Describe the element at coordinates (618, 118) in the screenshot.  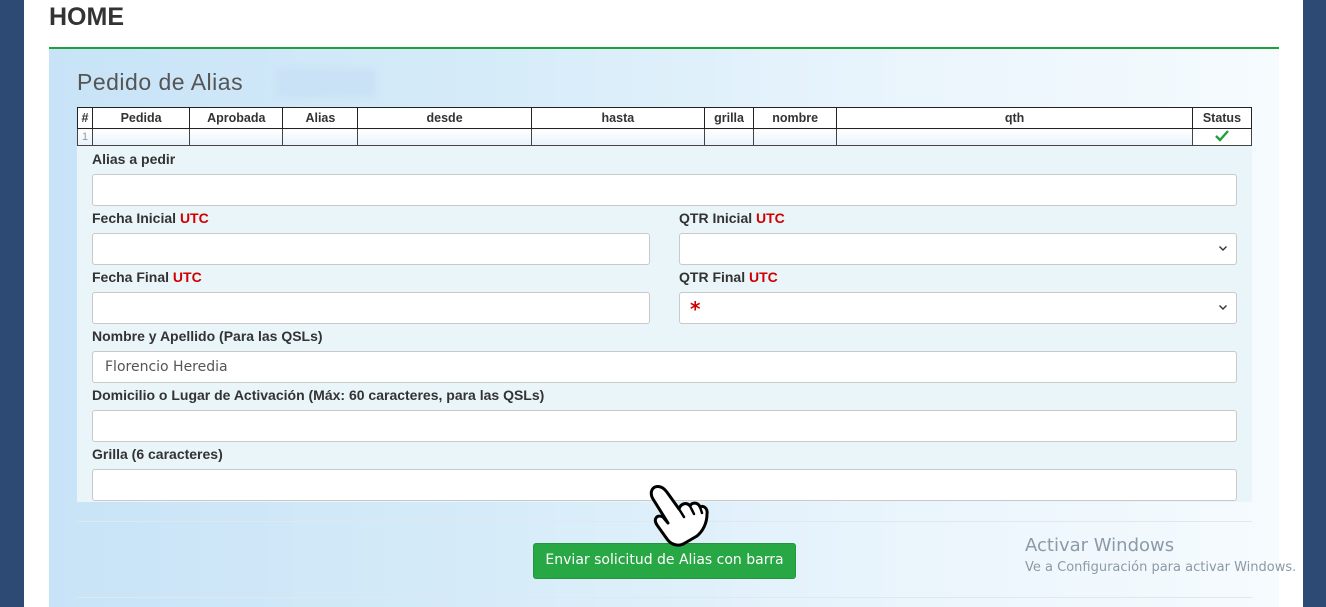
I see `column-header-hasta: hasta` at that location.